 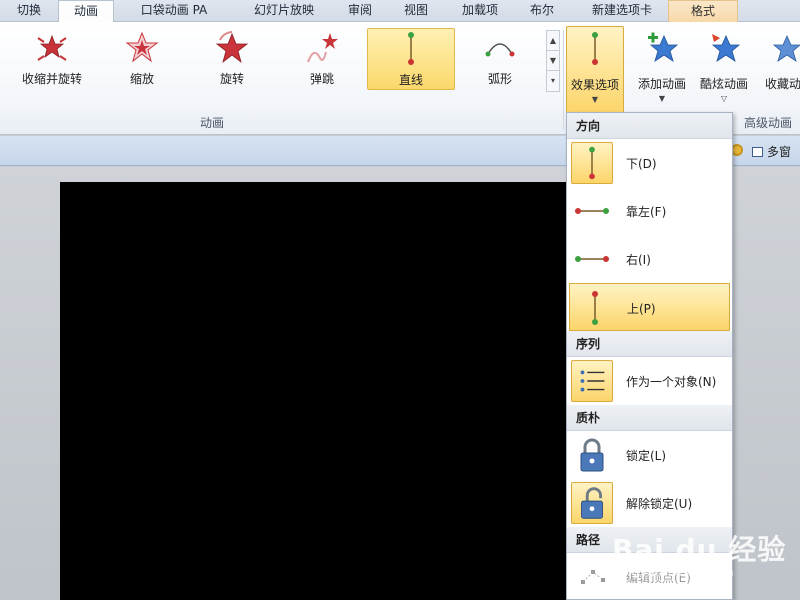 What do you see at coordinates (212, 123) in the screenshot?
I see `group-label-animation: 动画` at bounding box center [212, 123].